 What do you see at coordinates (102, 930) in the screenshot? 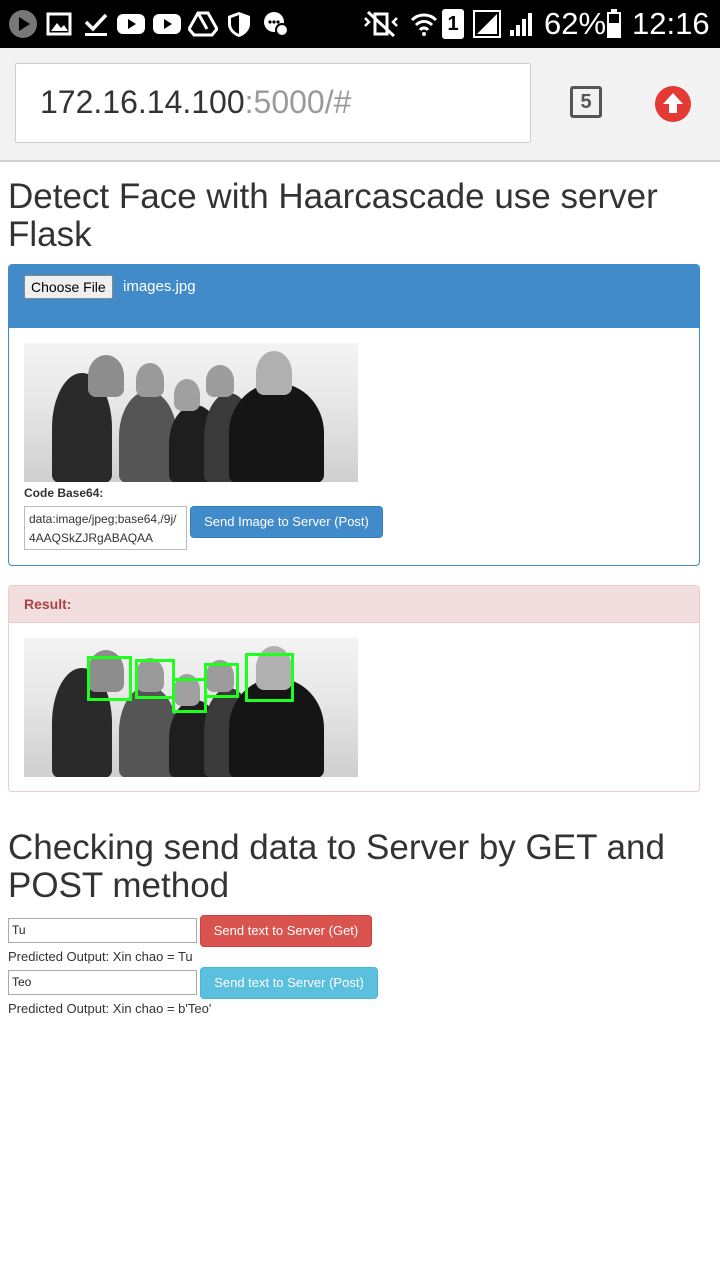
I see `get-text-input: Tu` at bounding box center [102, 930].